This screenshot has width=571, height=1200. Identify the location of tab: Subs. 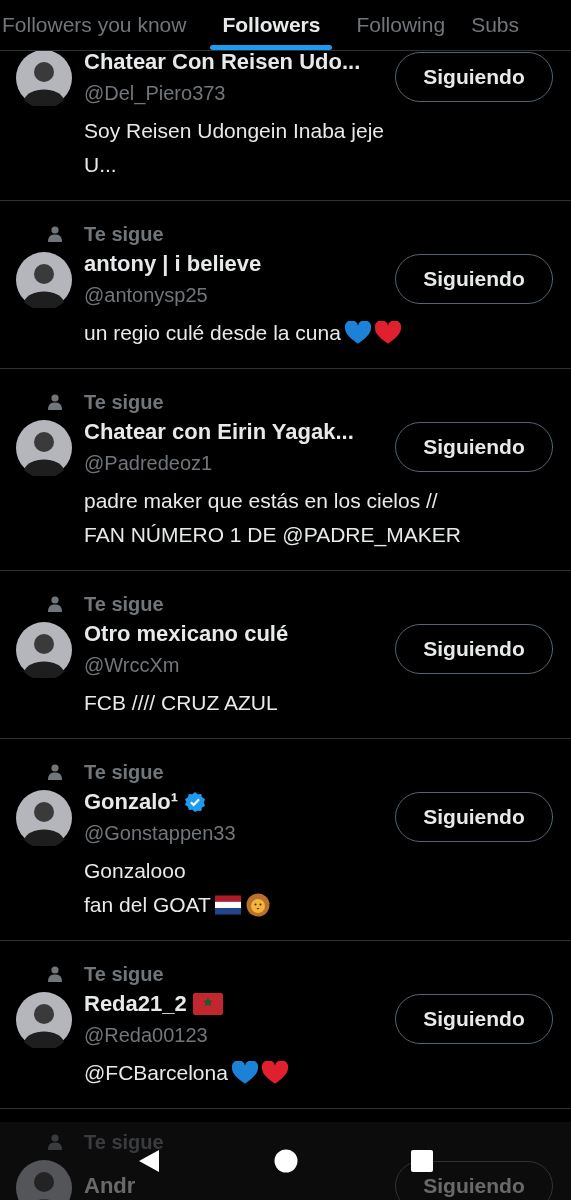
(495, 25).